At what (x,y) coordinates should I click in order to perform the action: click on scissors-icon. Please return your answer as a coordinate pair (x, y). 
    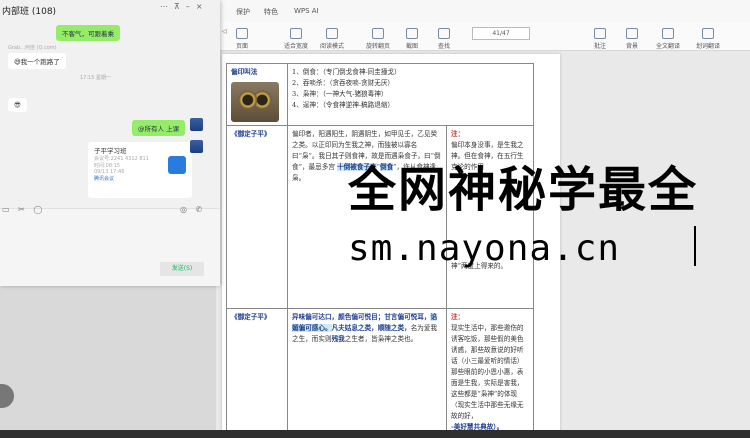
    Looking at the image, I should click on (412, 33).